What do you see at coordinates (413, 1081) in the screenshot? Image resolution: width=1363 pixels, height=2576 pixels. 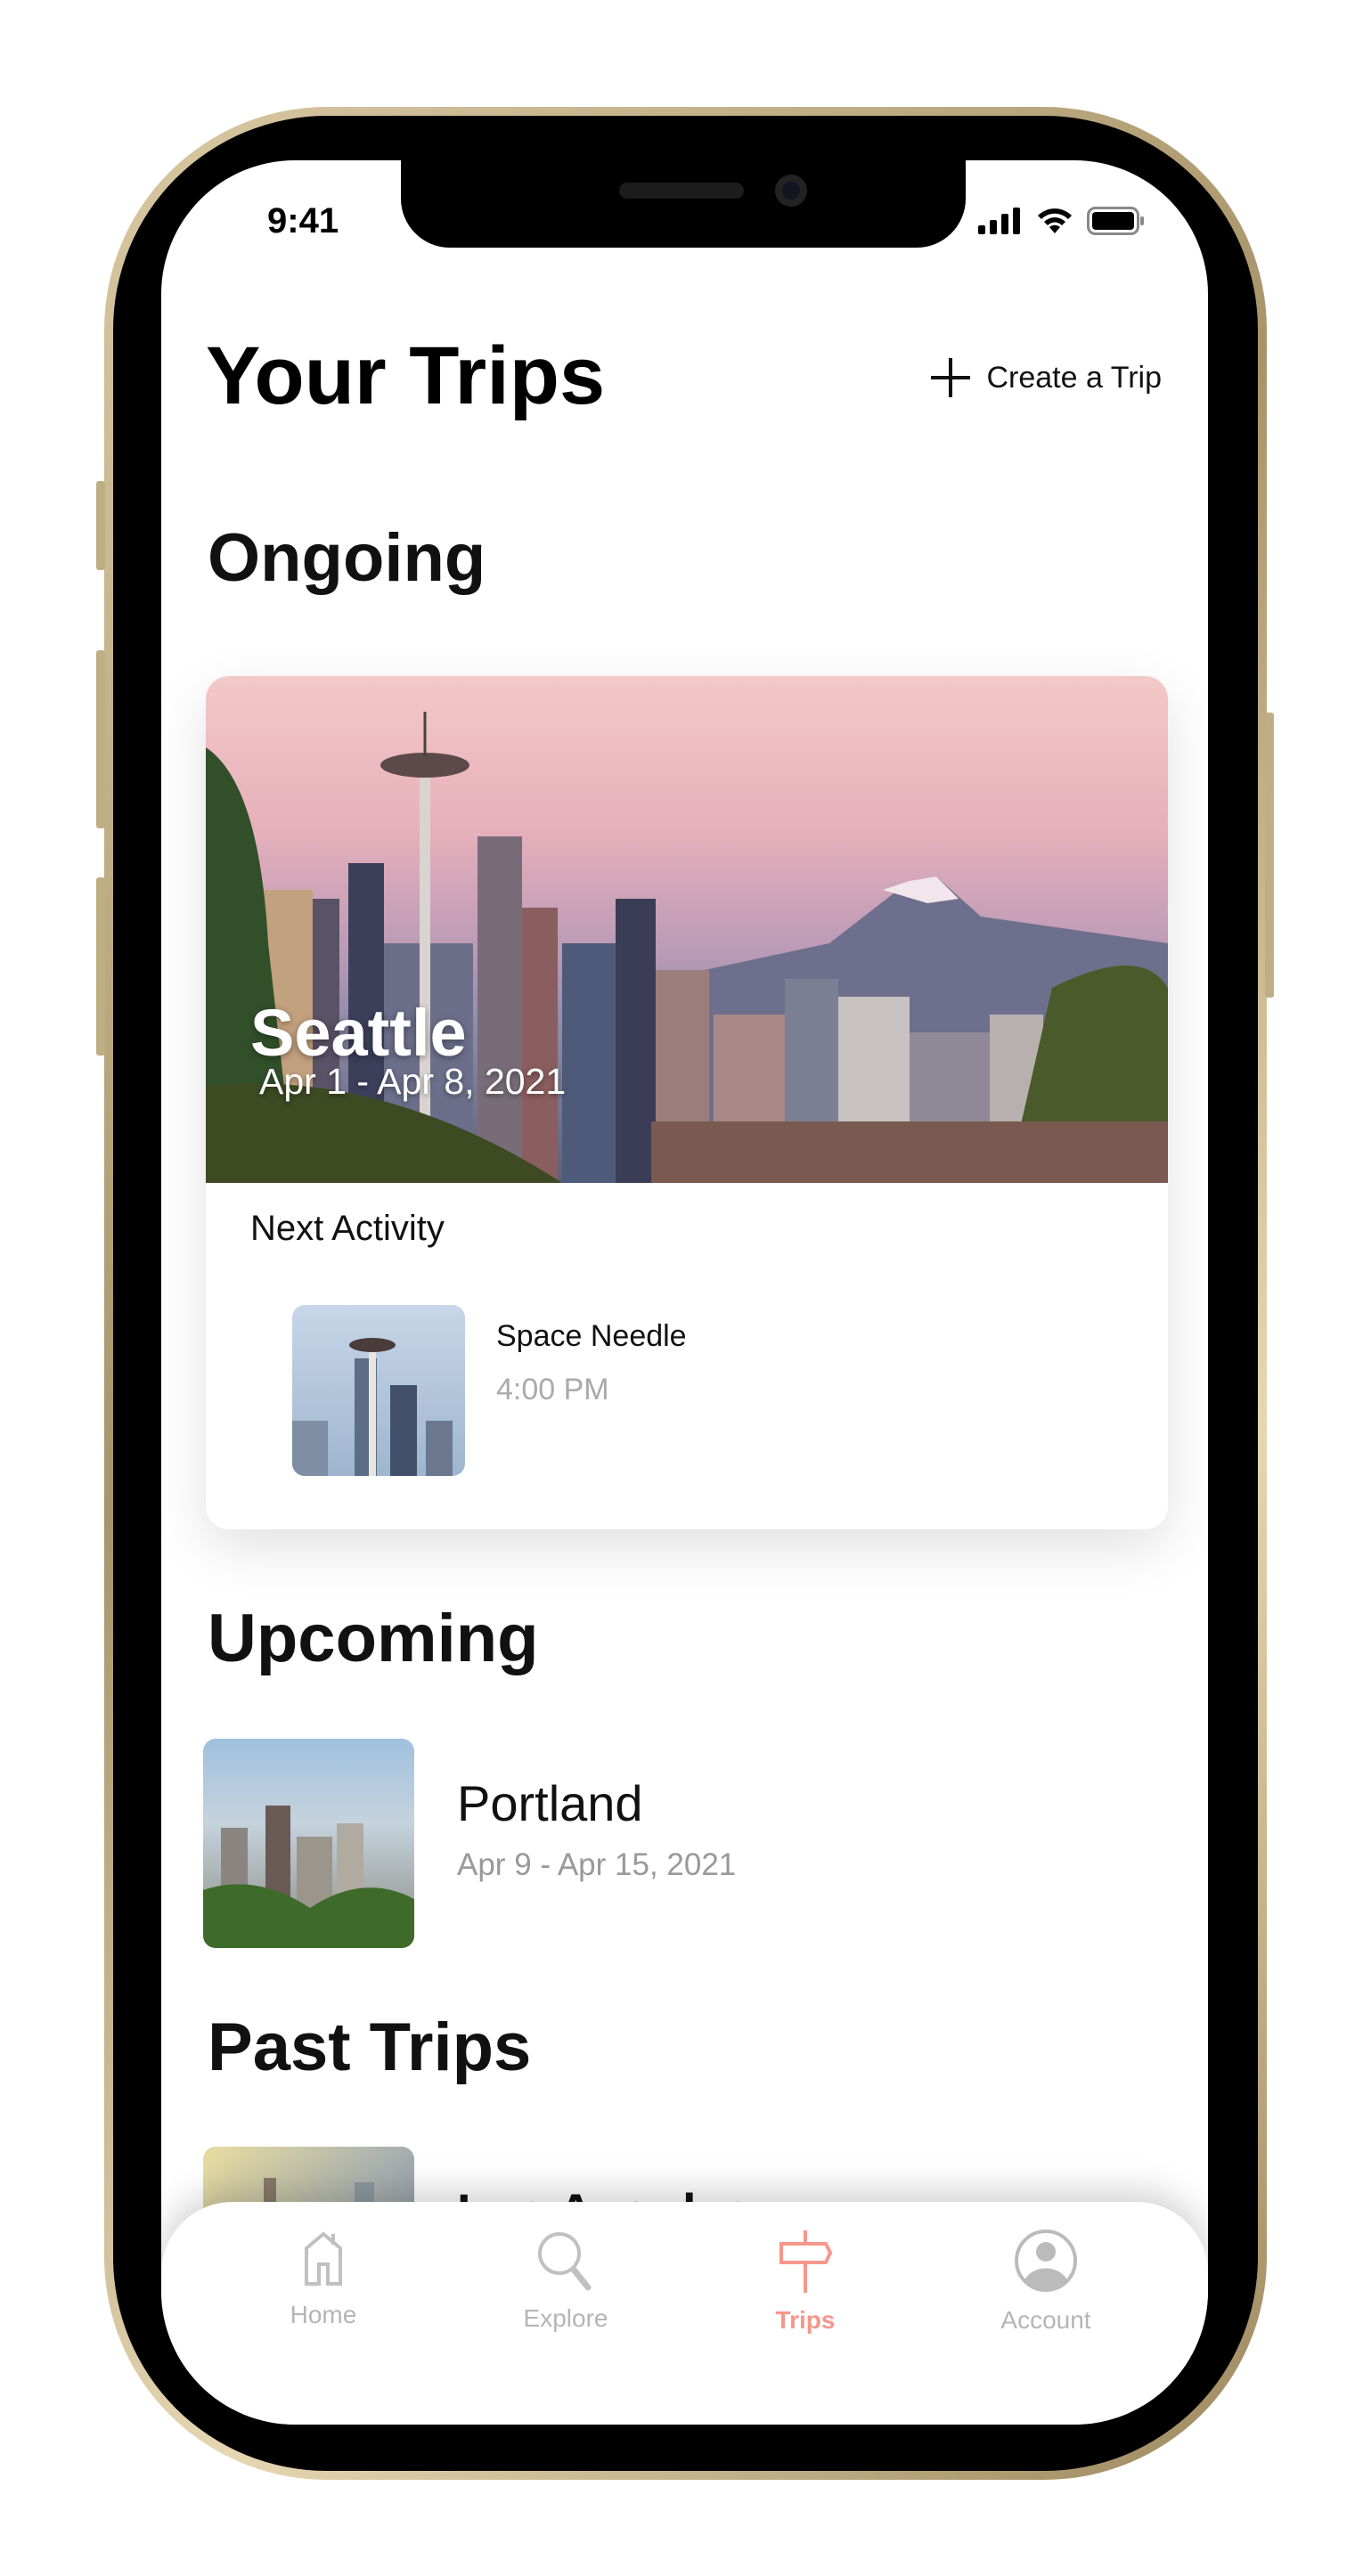 I see `trip-dates: Apr 1 - Apr 8, 2021` at bounding box center [413, 1081].